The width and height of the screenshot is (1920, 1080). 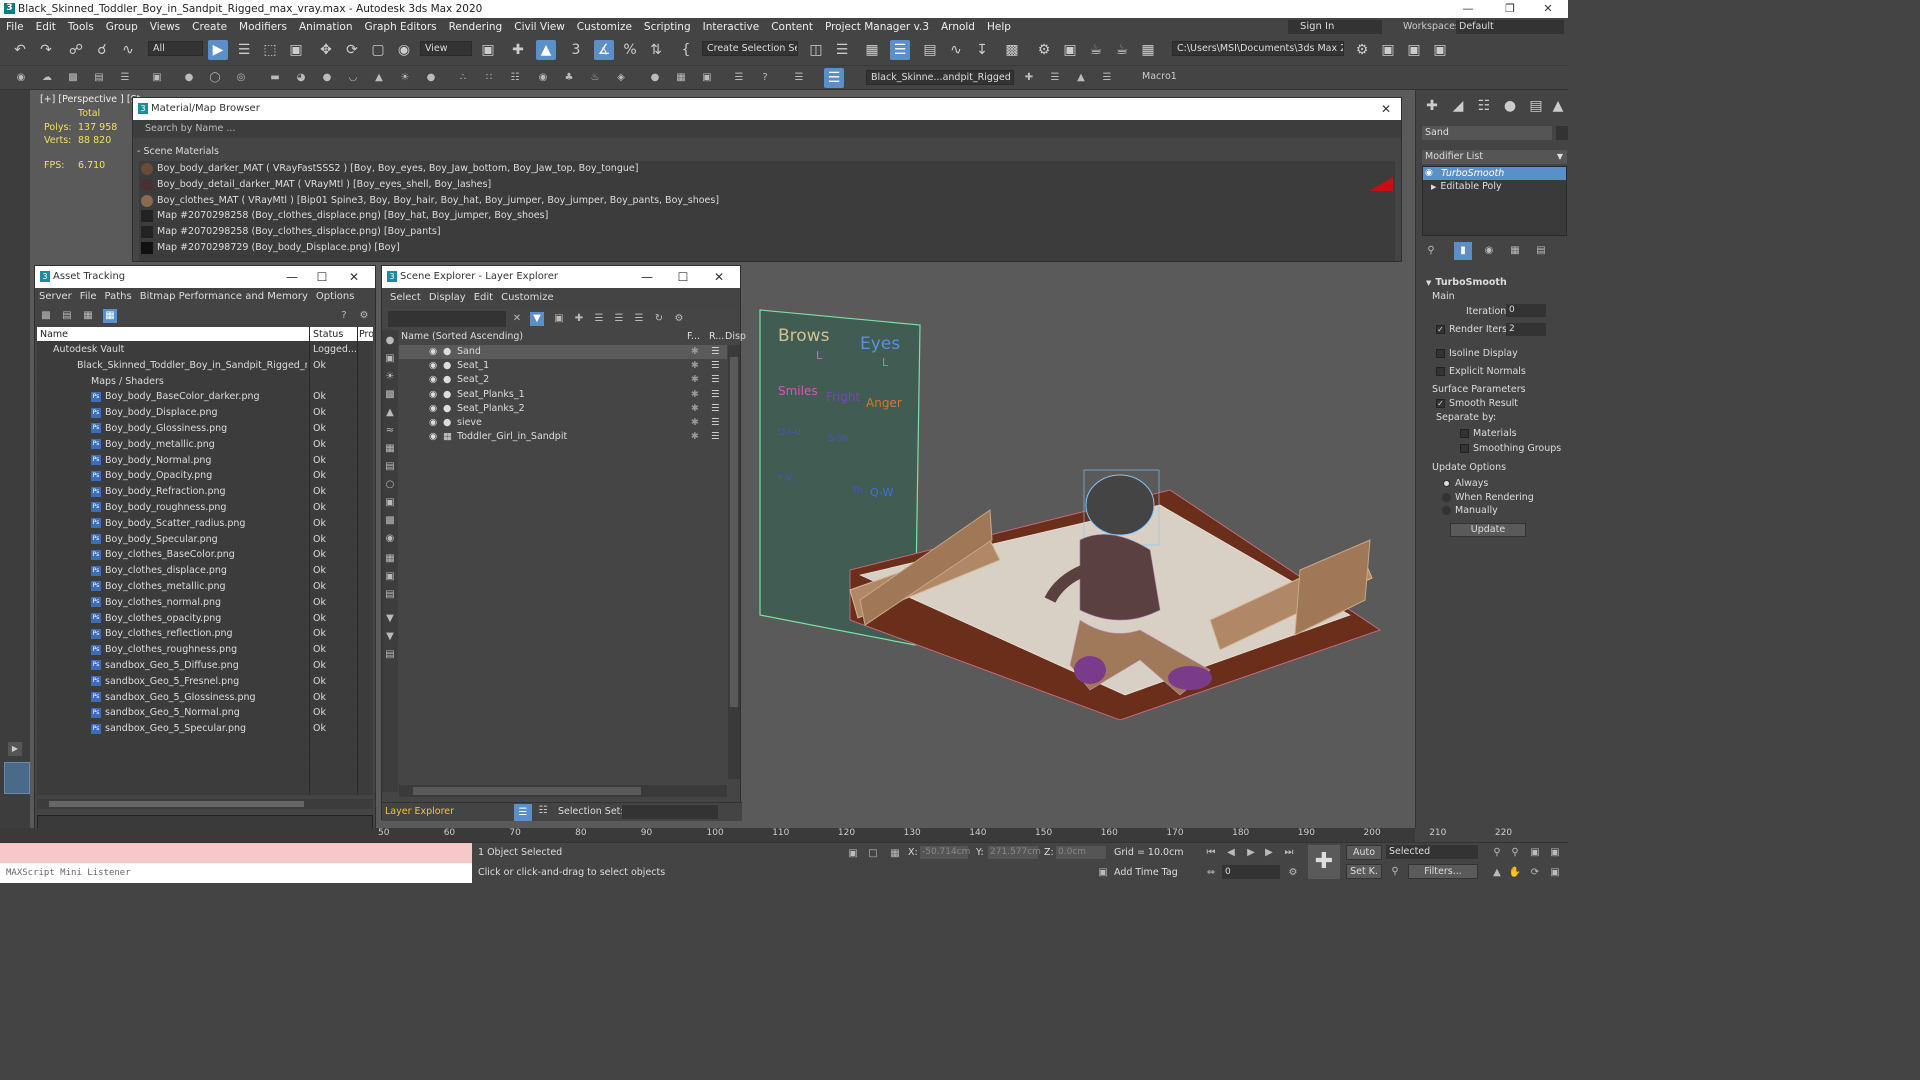 What do you see at coordinates (390, 619) in the screenshot?
I see `filter-a-icon: ▼` at bounding box center [390, 619].